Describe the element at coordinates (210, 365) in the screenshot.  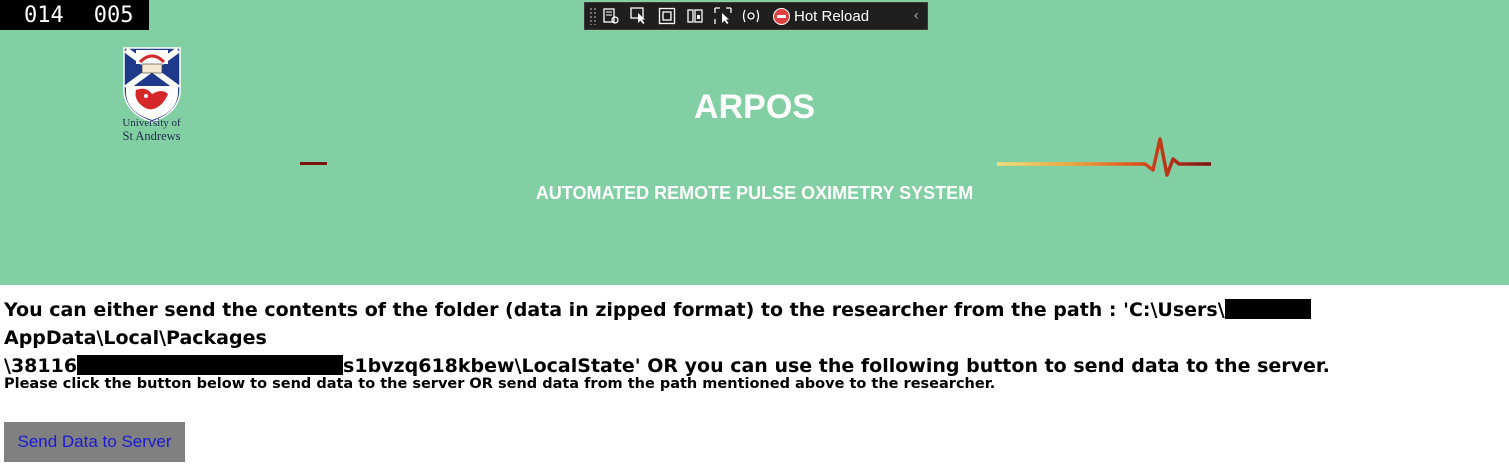
I see `redacted-package-id` at that location.